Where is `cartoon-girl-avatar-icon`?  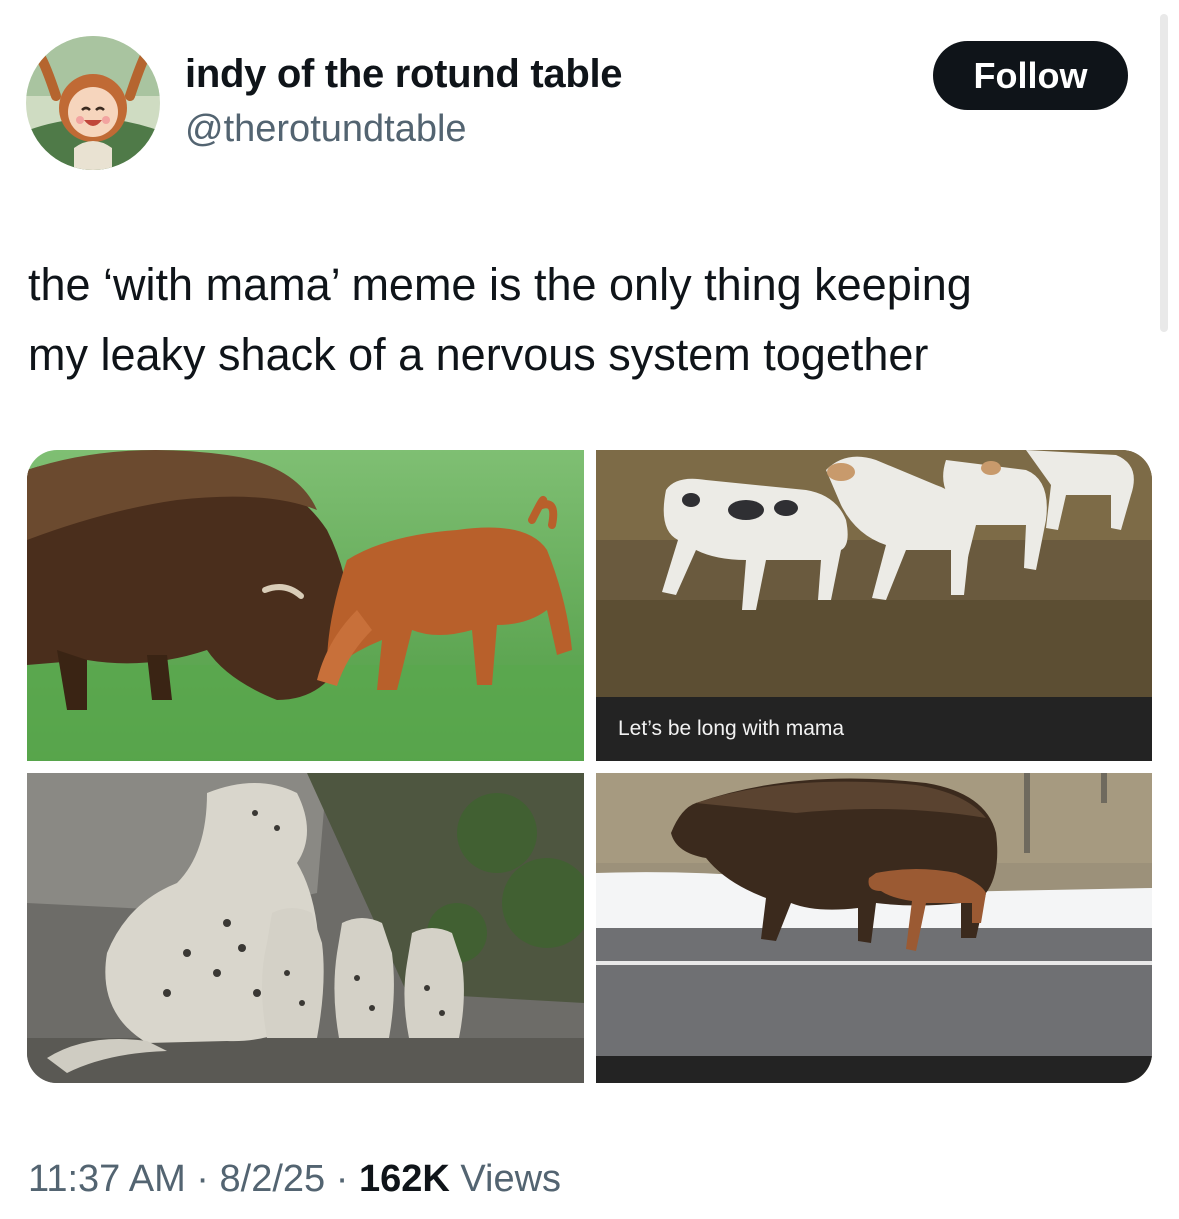
cartoon-girl-avatar-icon is located at coordinates (93, 103).